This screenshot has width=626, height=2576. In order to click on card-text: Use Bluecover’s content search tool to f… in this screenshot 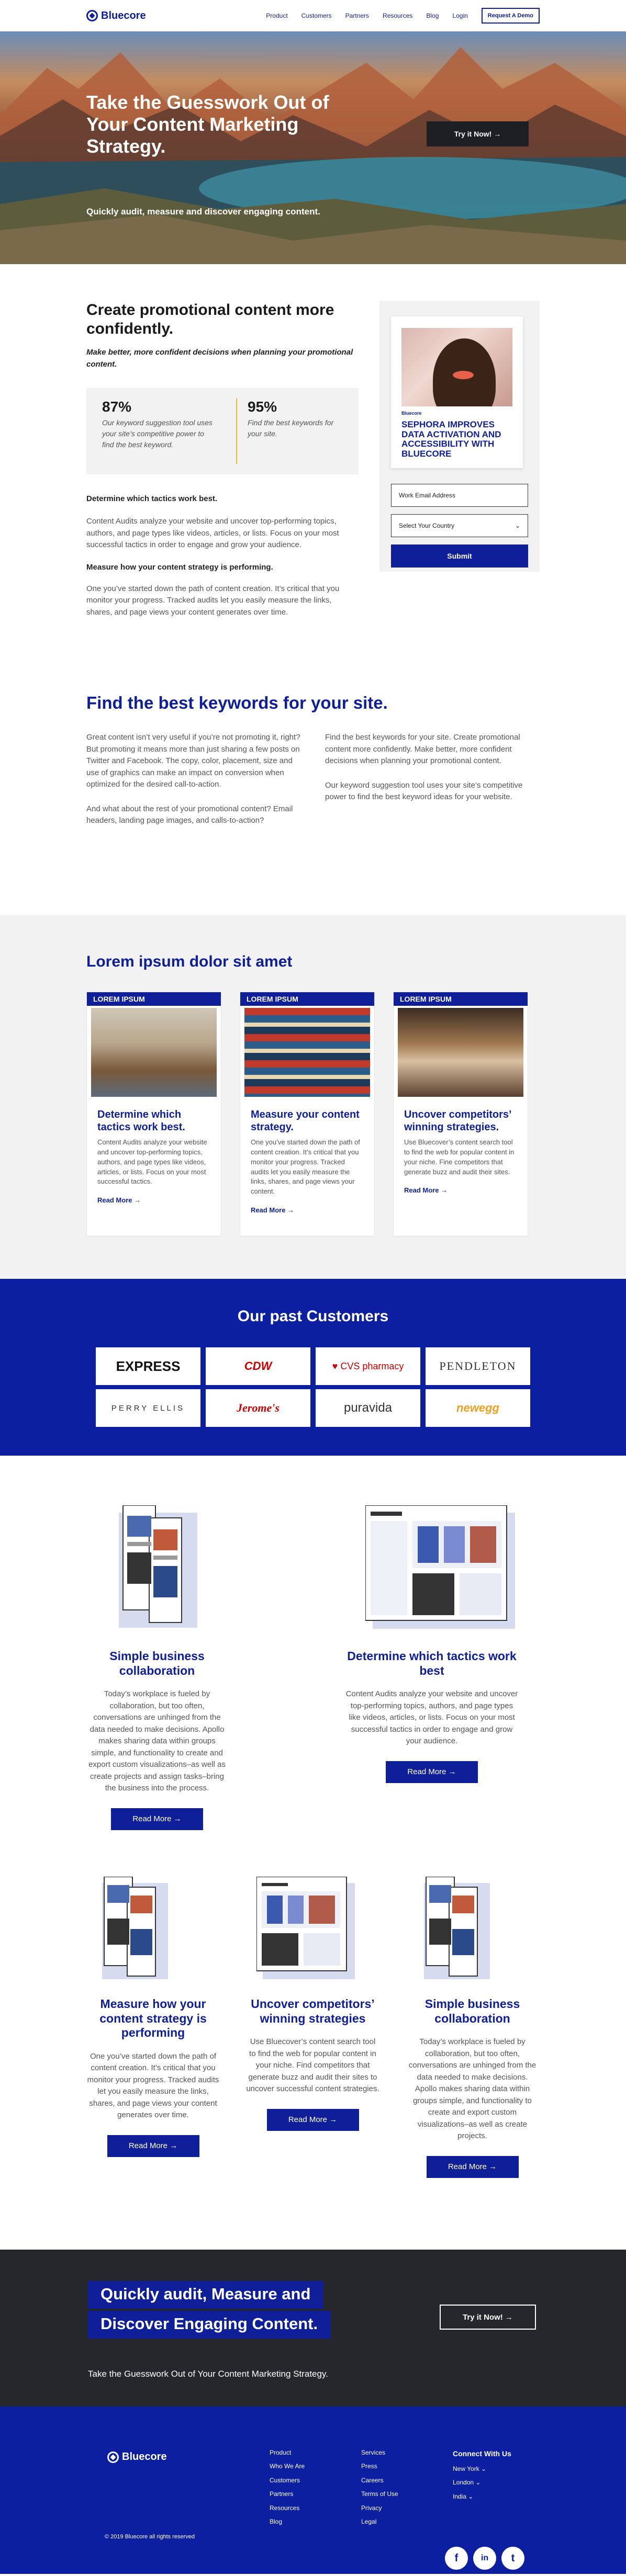, I will do `click(459, 1157)`.